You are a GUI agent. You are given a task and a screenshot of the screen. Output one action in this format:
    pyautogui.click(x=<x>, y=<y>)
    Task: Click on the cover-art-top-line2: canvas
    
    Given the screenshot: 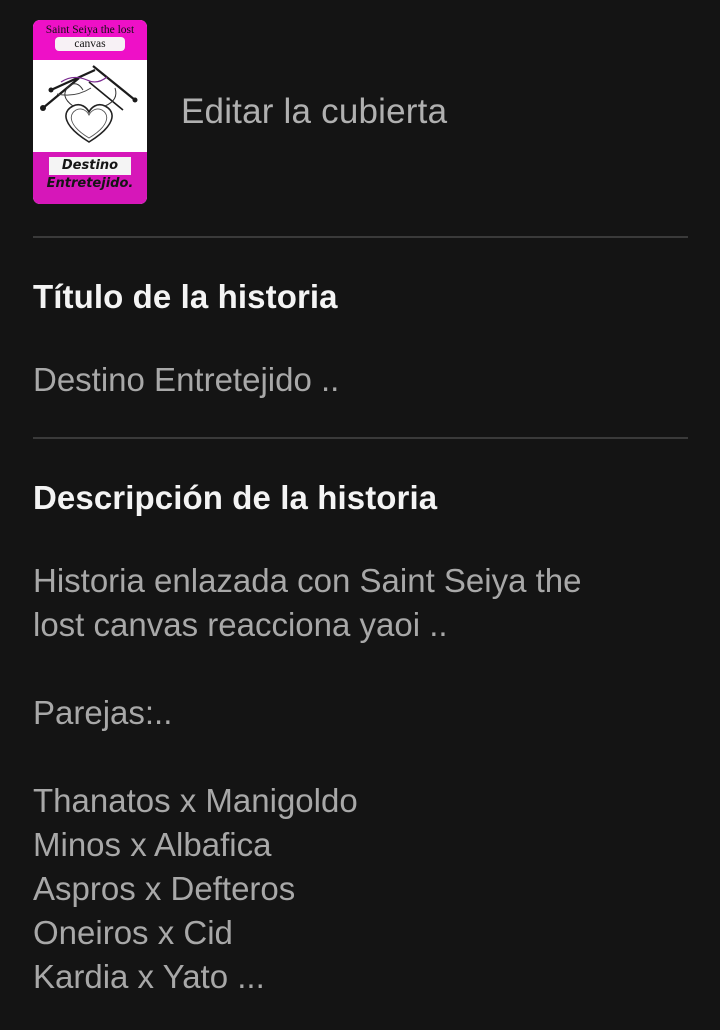 What is the action you would take?
    pyautogui.click(x=90, y=44)
    